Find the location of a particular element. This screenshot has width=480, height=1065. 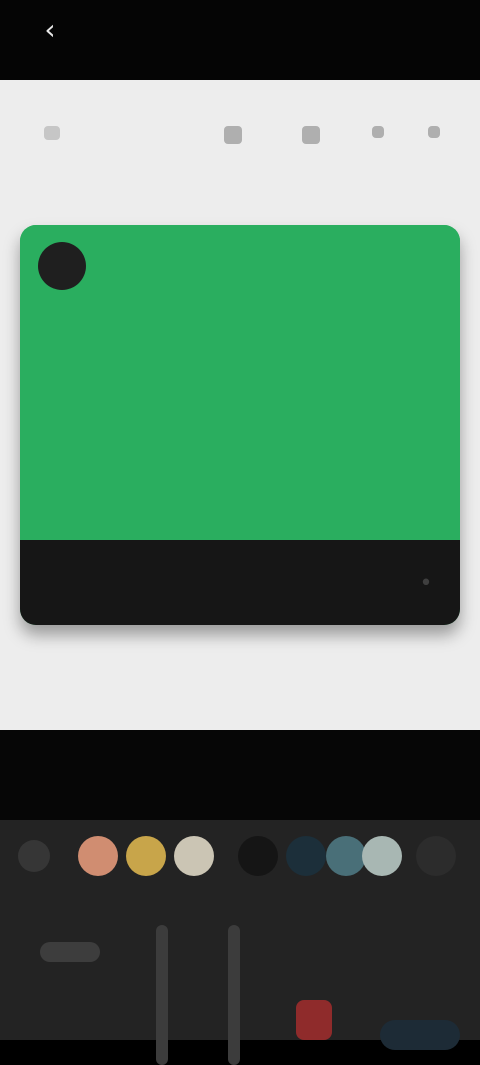

chevron-left-icon: ‹ is located at coordinates (50, 29).